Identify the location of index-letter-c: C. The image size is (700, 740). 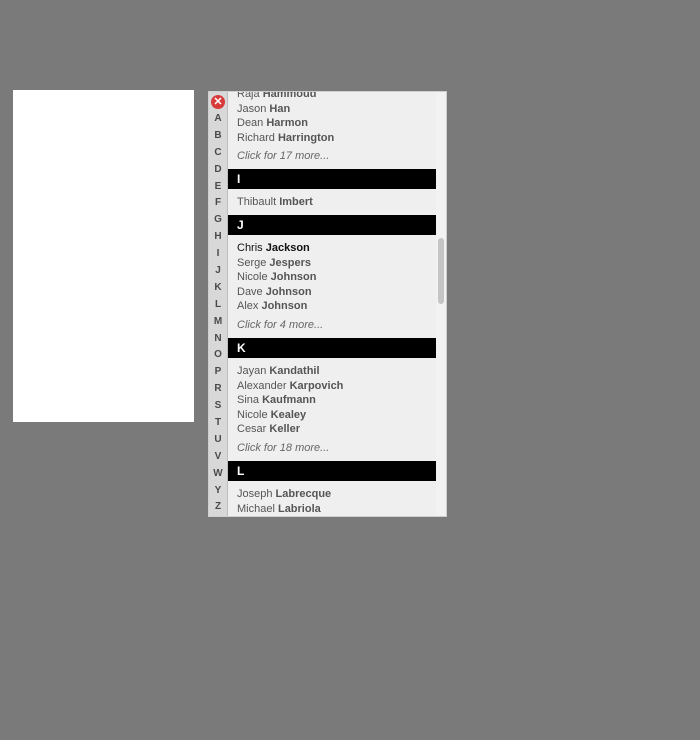
(218, 153).